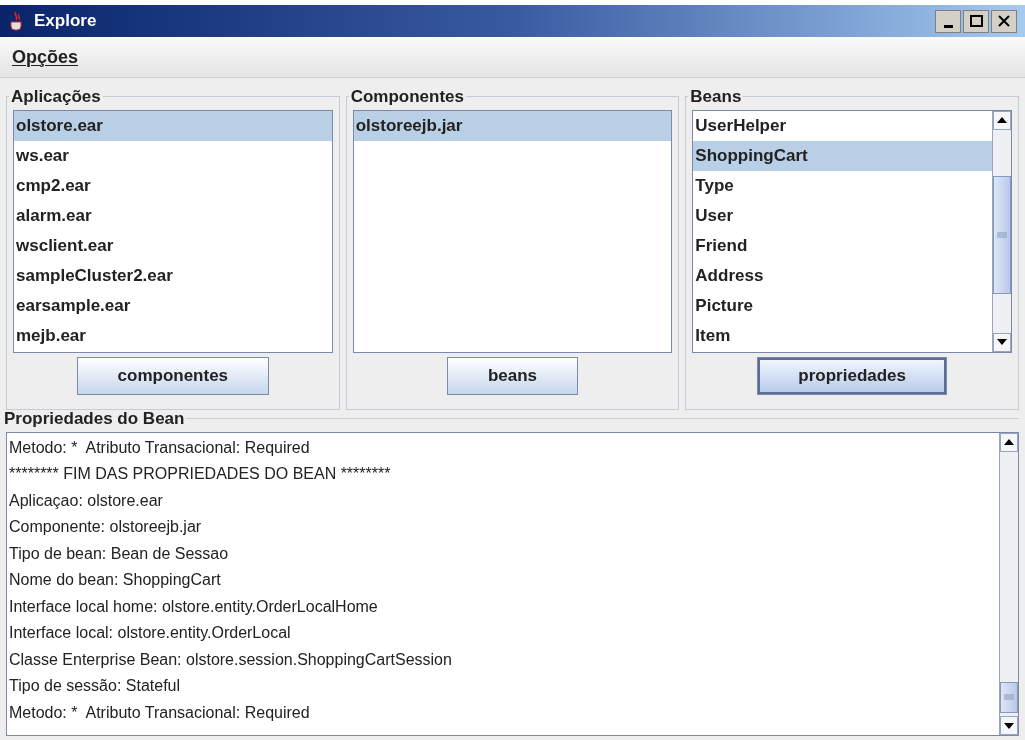 Image resolution: width=1025 pixels, height=740 pixels. What do you see at coordinates (56, 97) in the screenshot?
I see `panel-title: Aplicações` at bounding box center [56, 97].